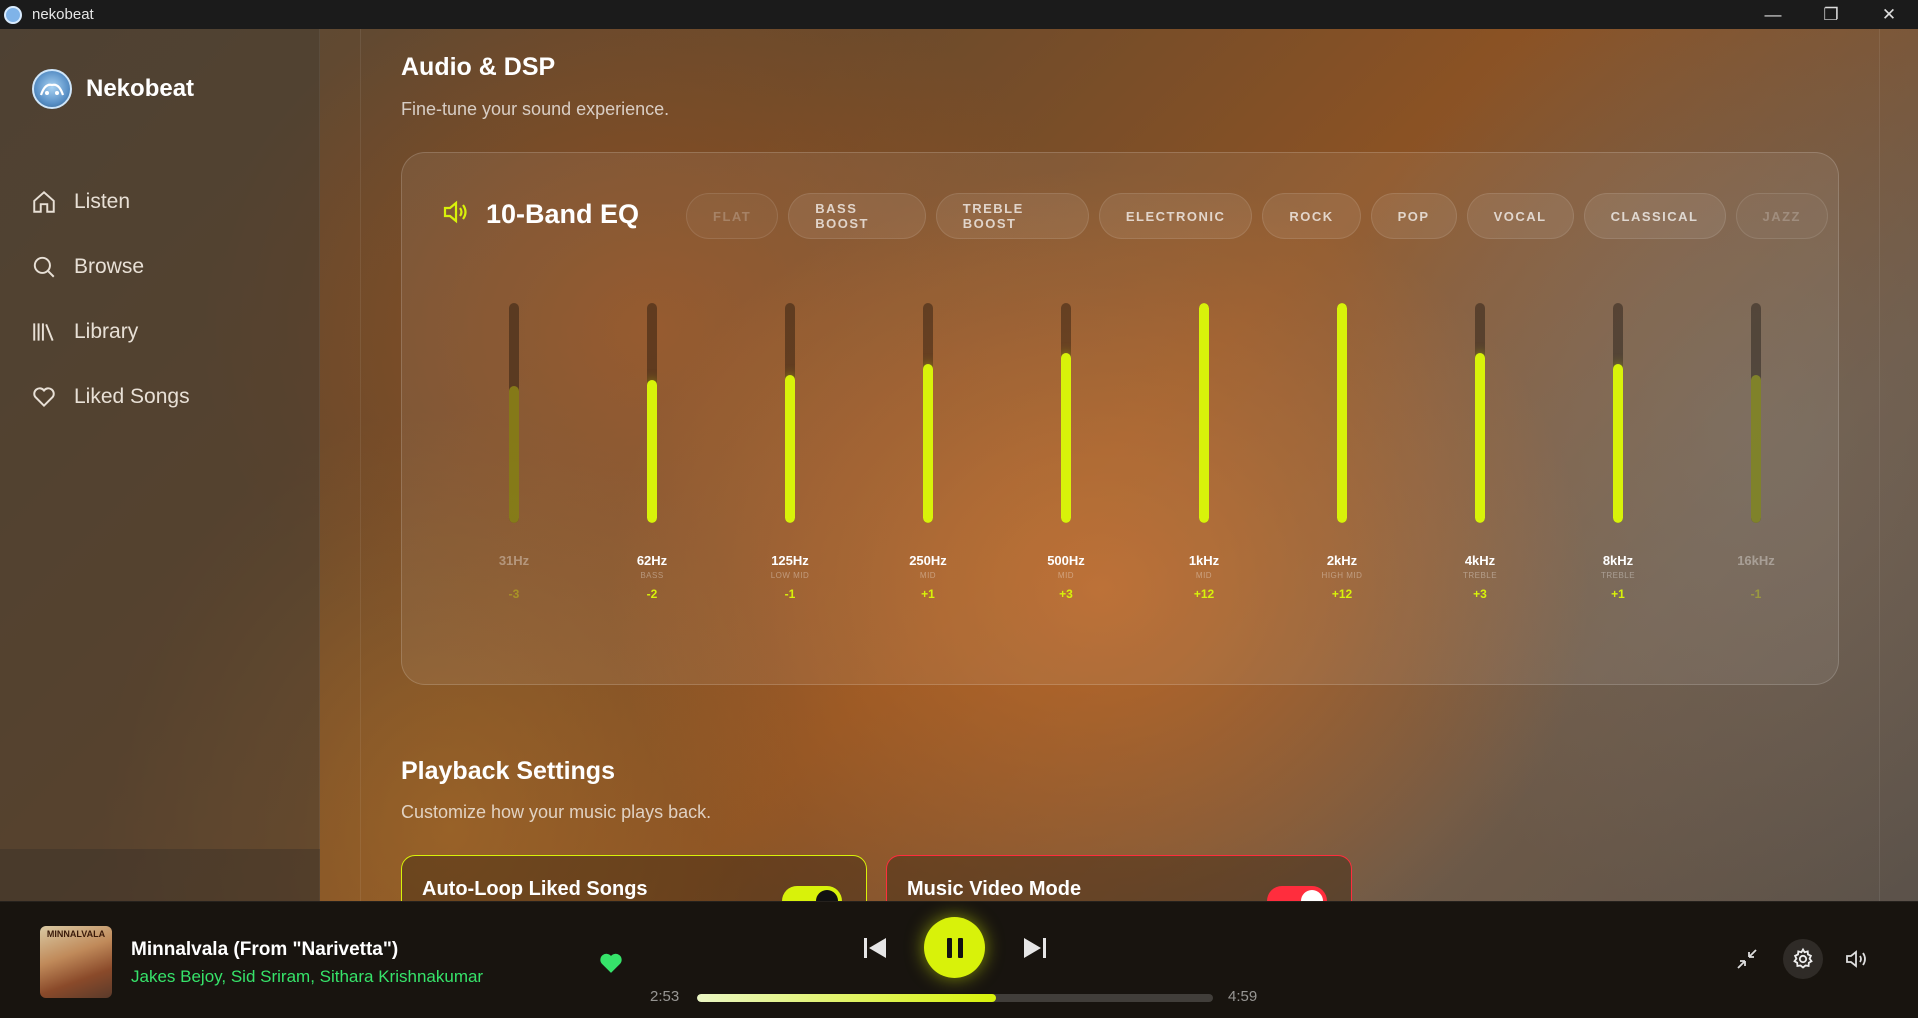 The height and width of the screenshot is (1018, 1918). I want to click on eq-band-value: -2, so click(652, 594).